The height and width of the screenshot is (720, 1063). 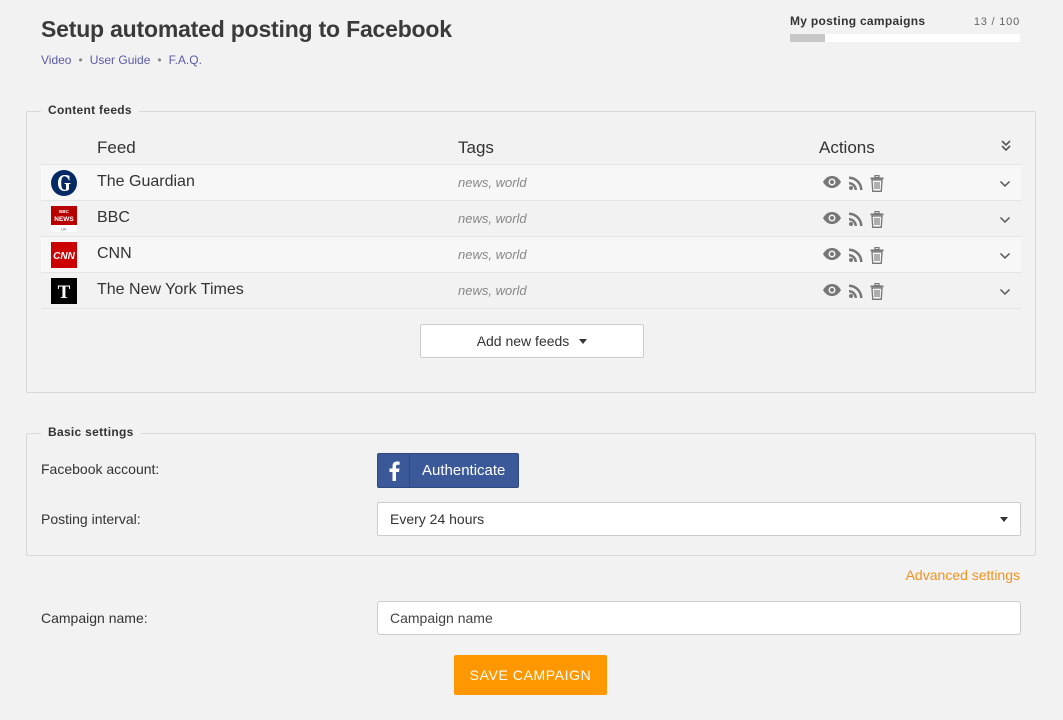 I want to click on add-new-feeds-button: Add new feeds, so click(x=532, y=341).